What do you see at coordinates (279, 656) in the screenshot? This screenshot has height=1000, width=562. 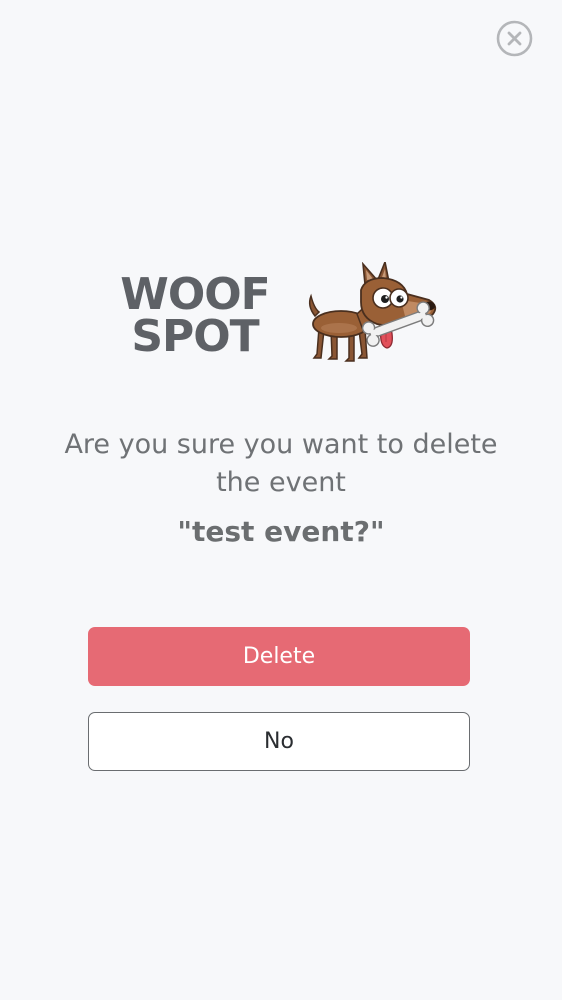 I see `delete-button: Delete` at bounding box center [279, 656].